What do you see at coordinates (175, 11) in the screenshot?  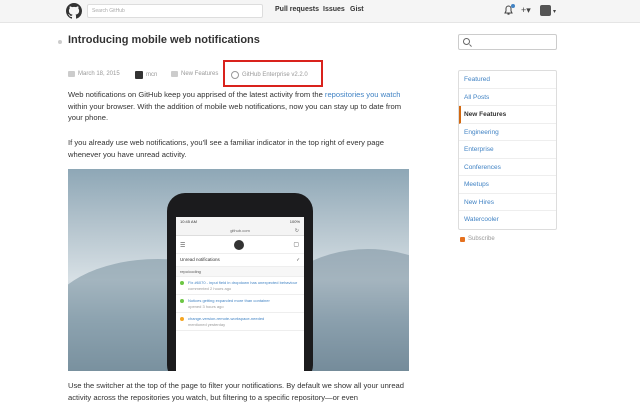 I see `search-input: Search GitHub` at bounding box center [175, 11].